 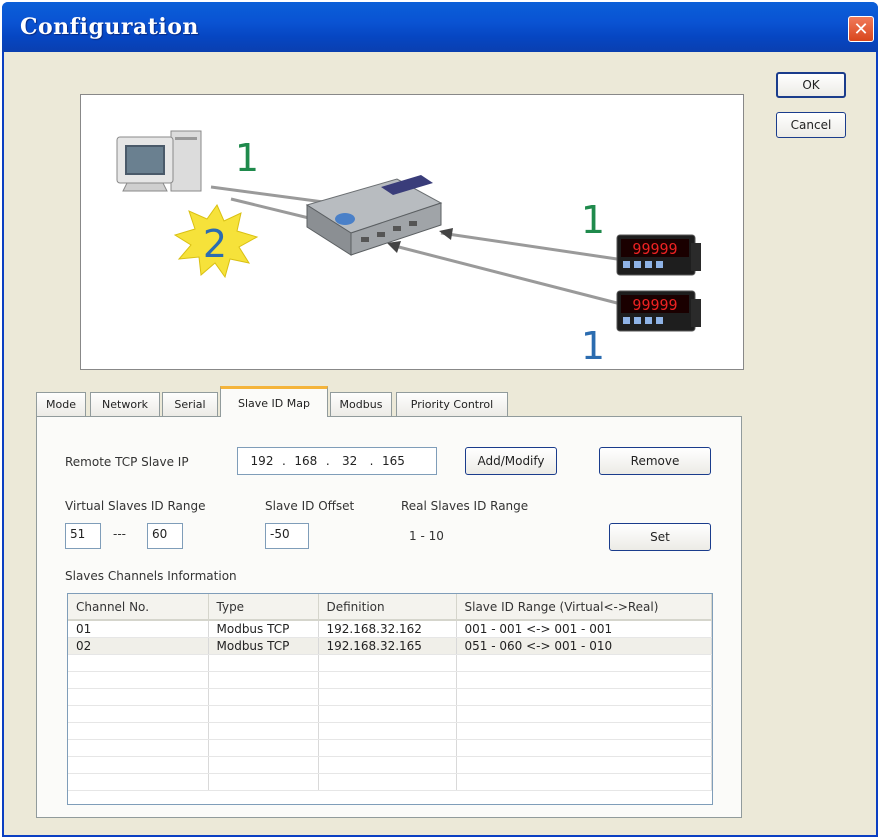 I want to click on cell-definition: 192.168.32.165, so click(x=387, y=646).